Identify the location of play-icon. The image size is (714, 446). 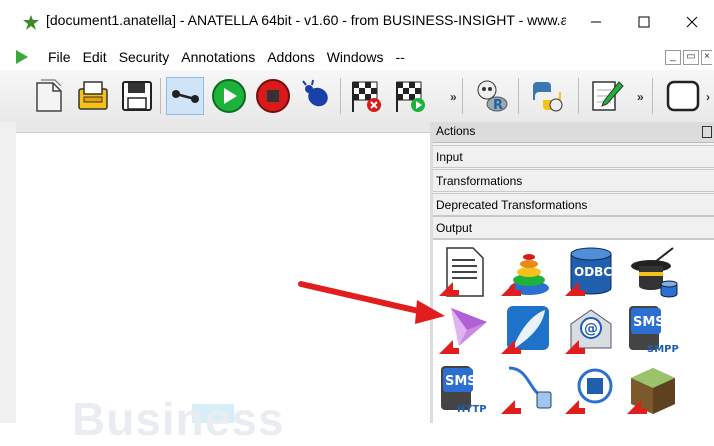
(229, 96).